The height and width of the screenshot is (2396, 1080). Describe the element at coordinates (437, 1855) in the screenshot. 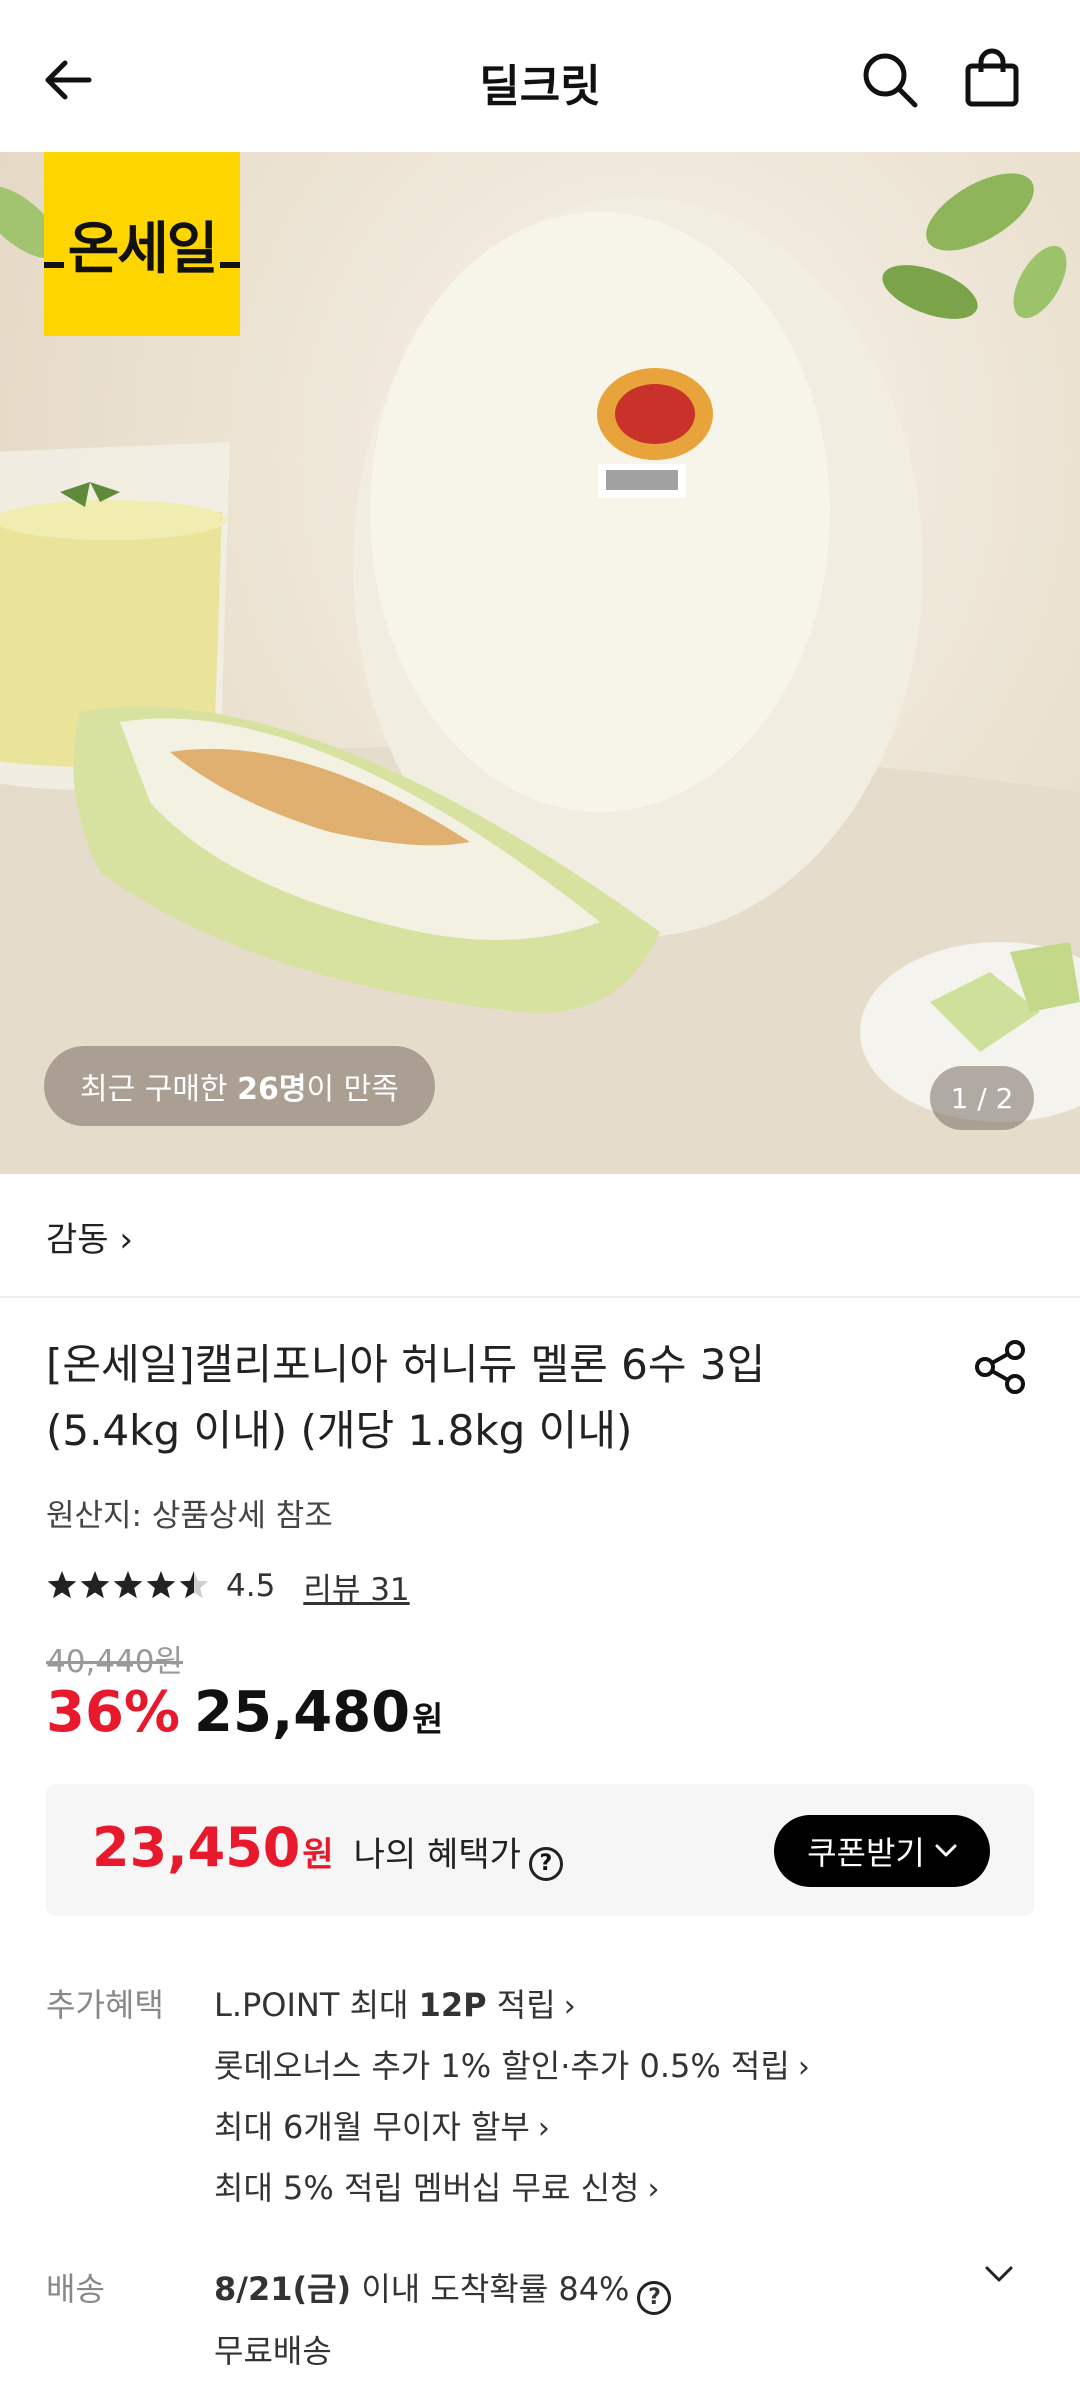

I see `benefit-price-label: 나의 혜택가` at that location.